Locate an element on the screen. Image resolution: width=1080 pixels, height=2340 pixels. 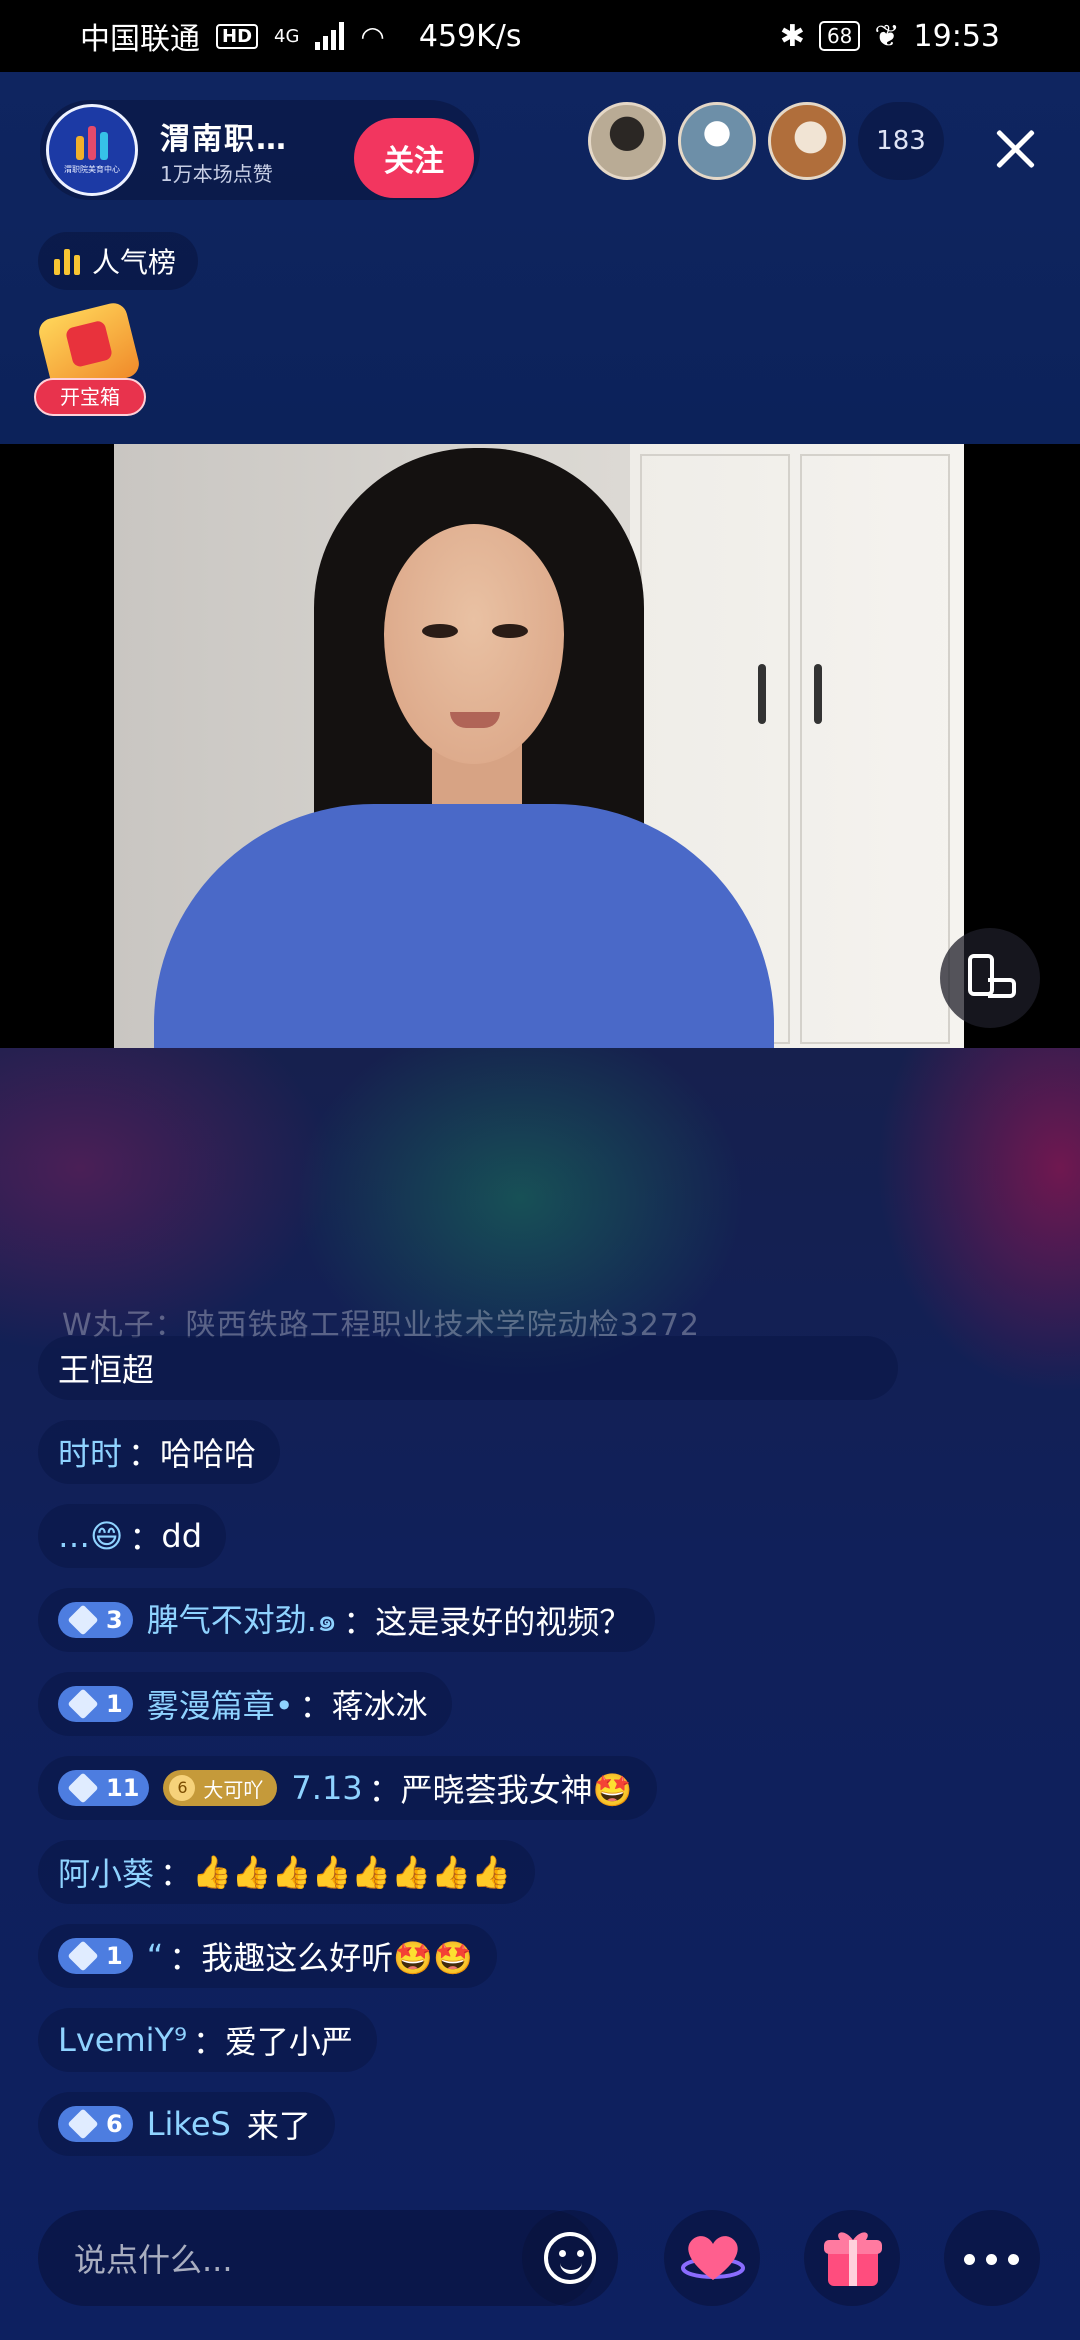
fan-club-badge: 6 大可吖 is located at coordinates (220, 1788).